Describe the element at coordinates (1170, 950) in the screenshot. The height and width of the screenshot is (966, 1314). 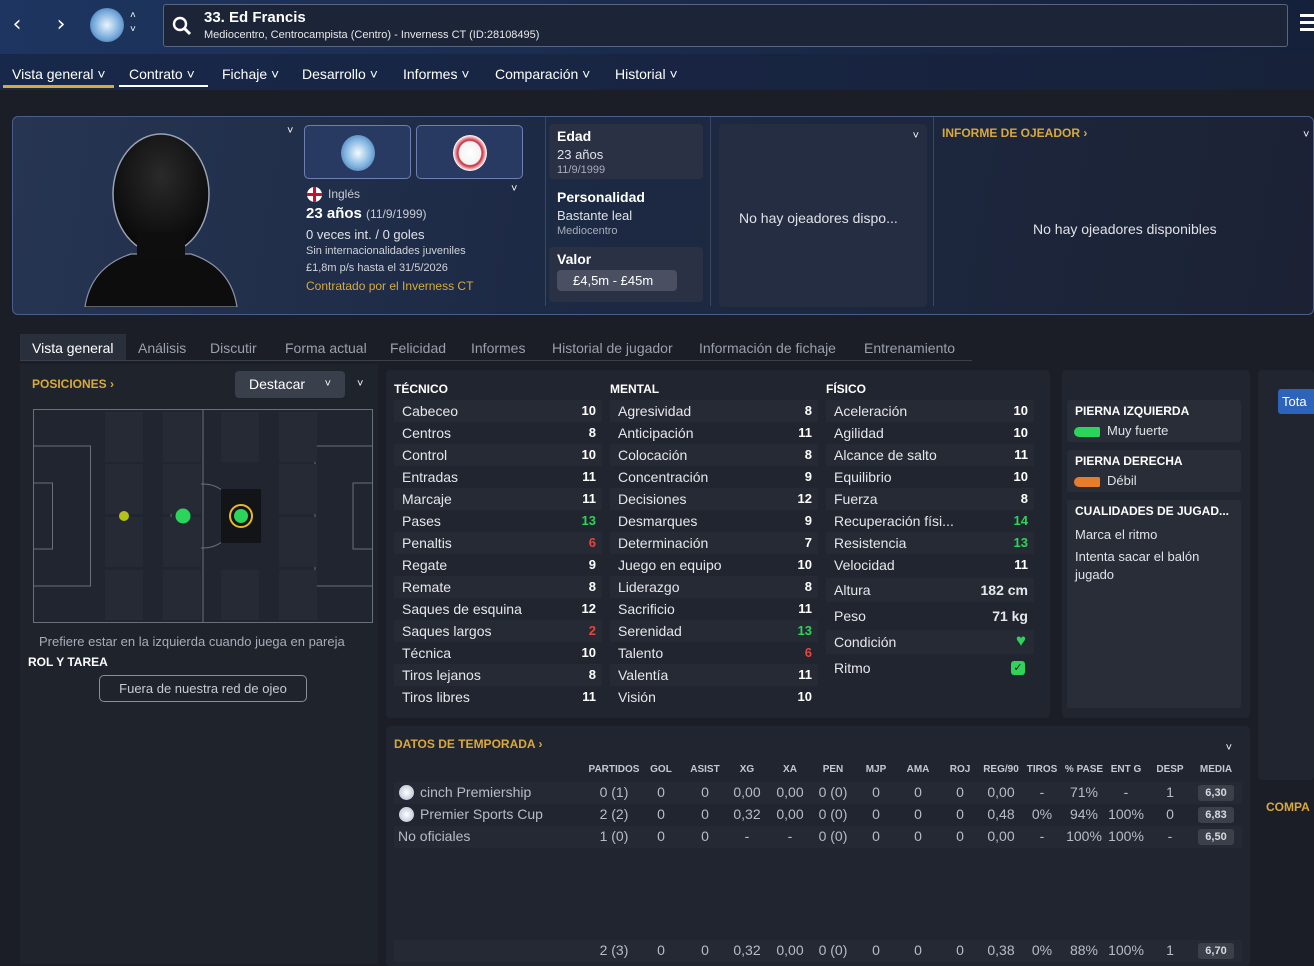
I see `stat-cell: 1` at that location.